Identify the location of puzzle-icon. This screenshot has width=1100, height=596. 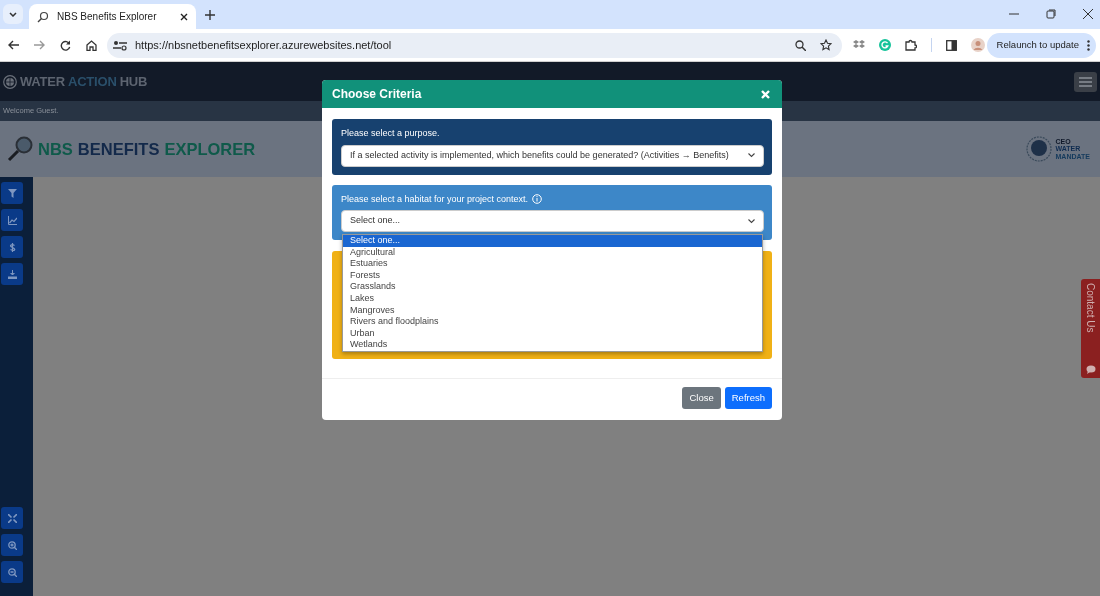
(911, 45).